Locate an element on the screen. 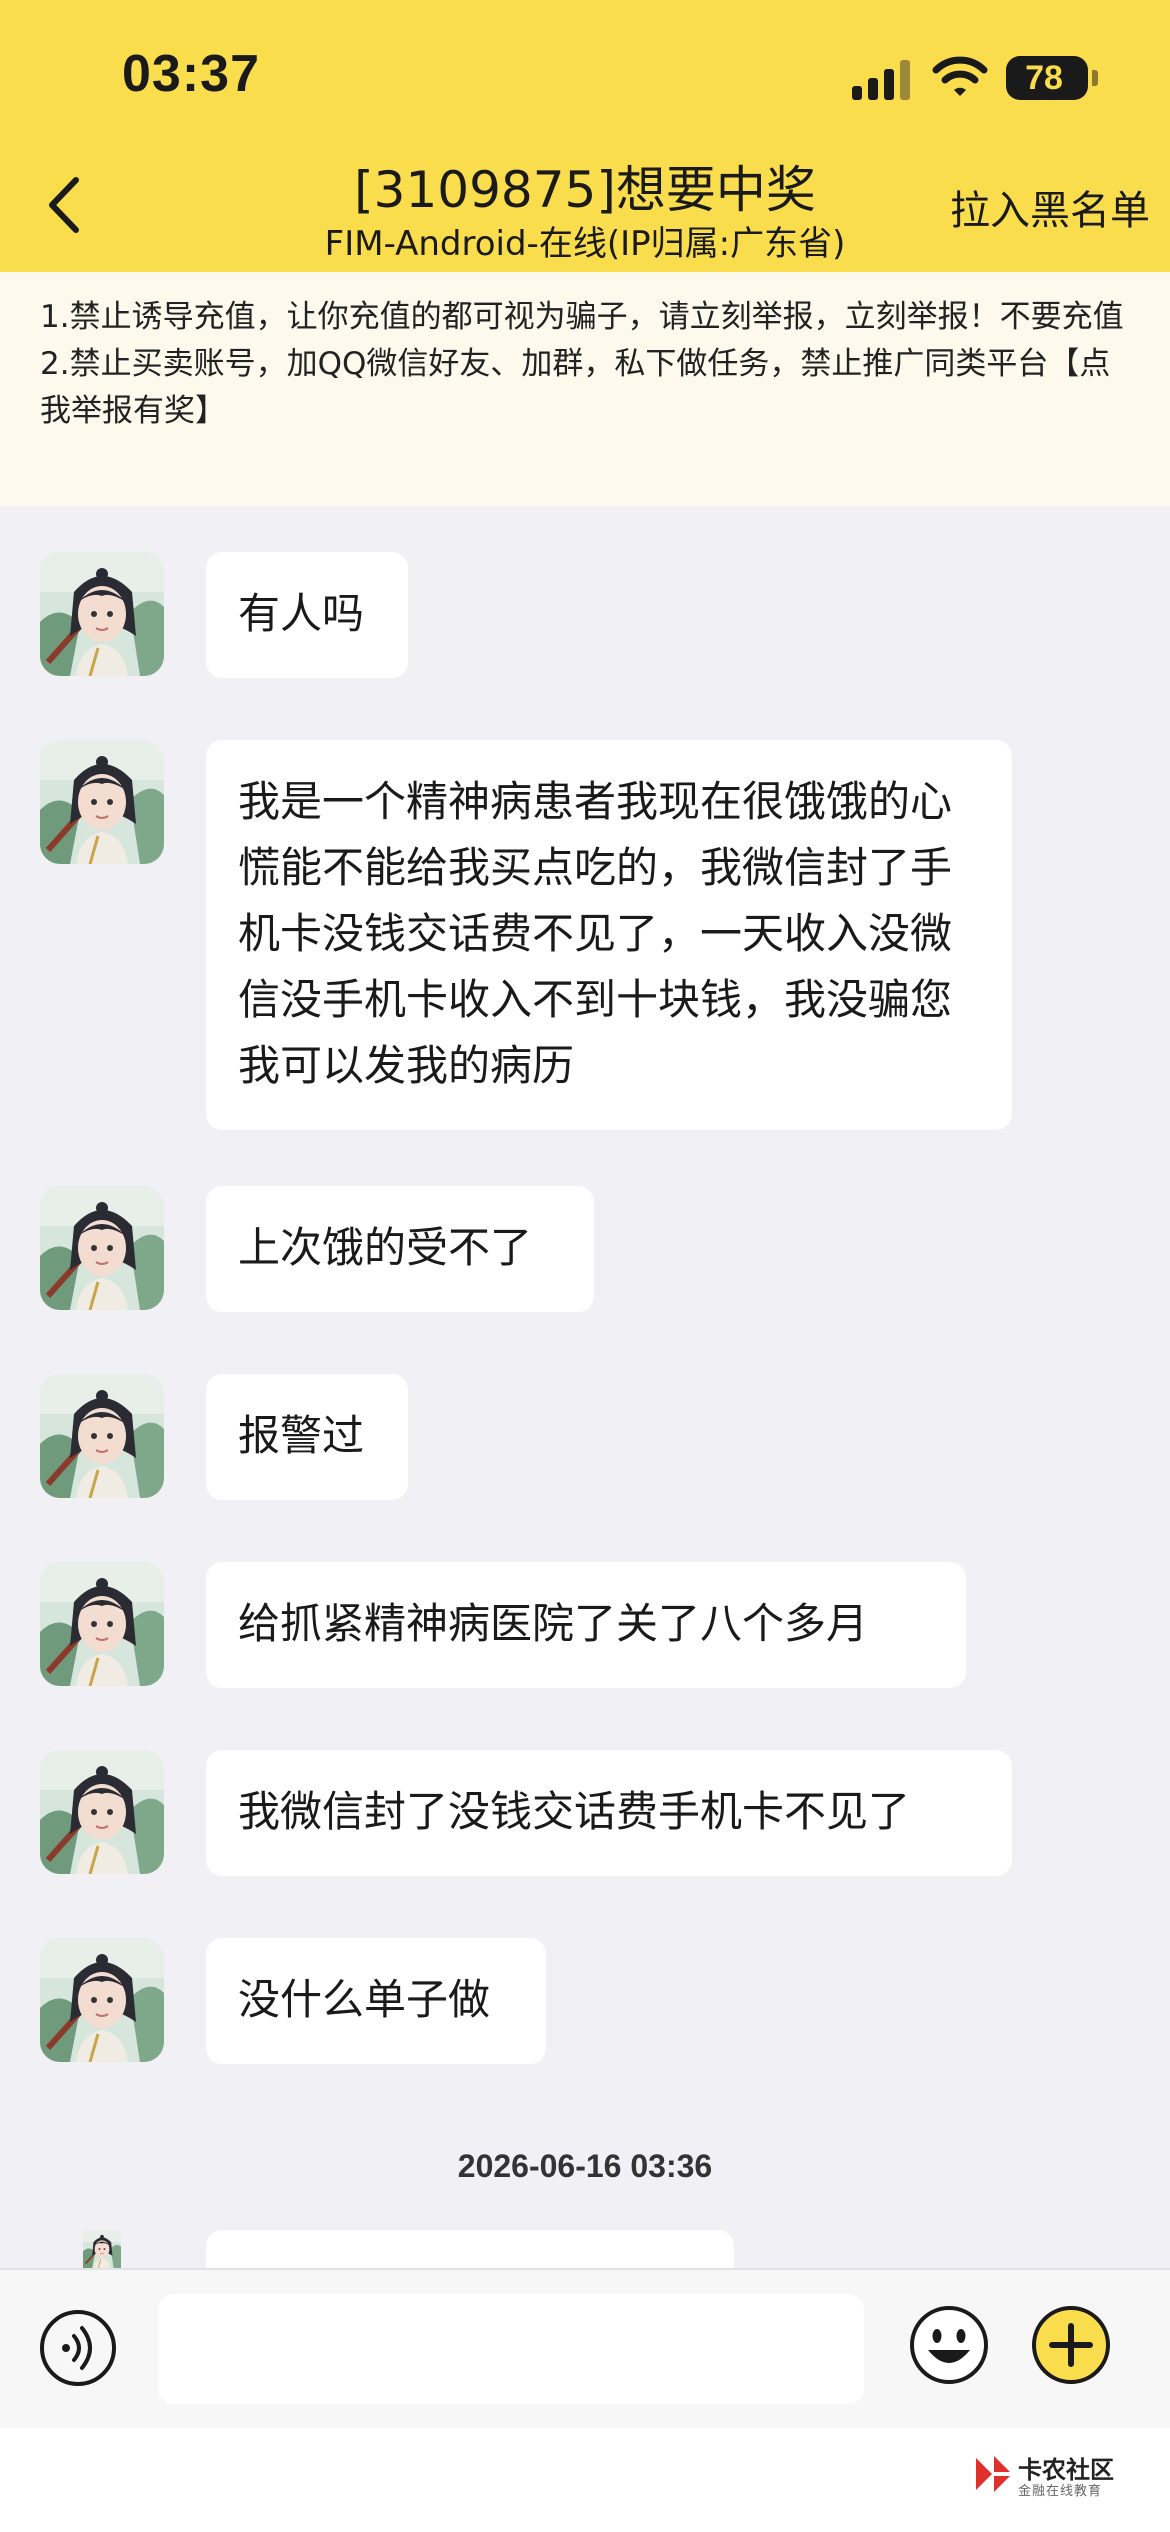 This screenshot has height=2532, width=1170. status-time: 03:37 is located at coordinates (191, 74).